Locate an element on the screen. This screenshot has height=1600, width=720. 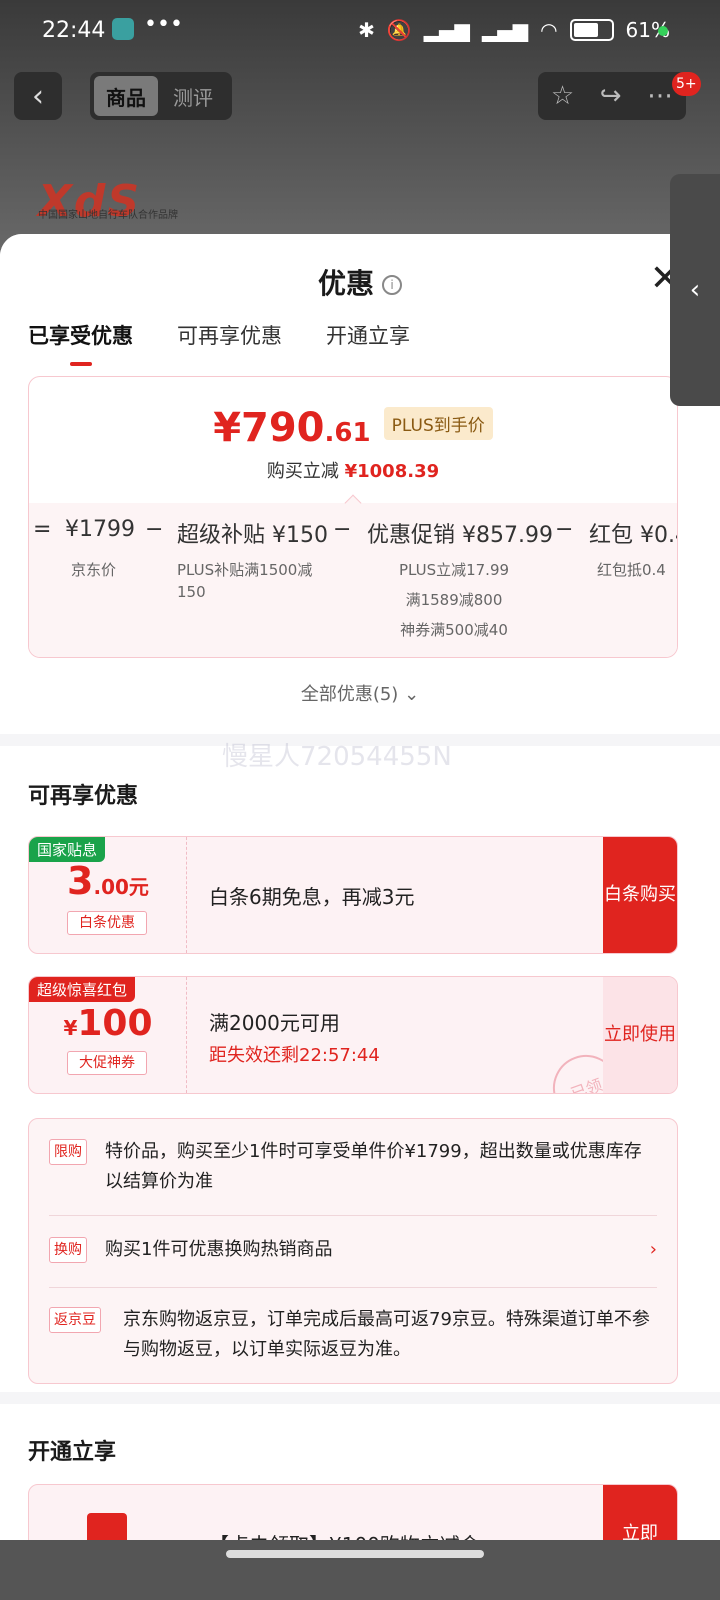
coupon-amount-int: 100 is located at coordinates (115, 1023).